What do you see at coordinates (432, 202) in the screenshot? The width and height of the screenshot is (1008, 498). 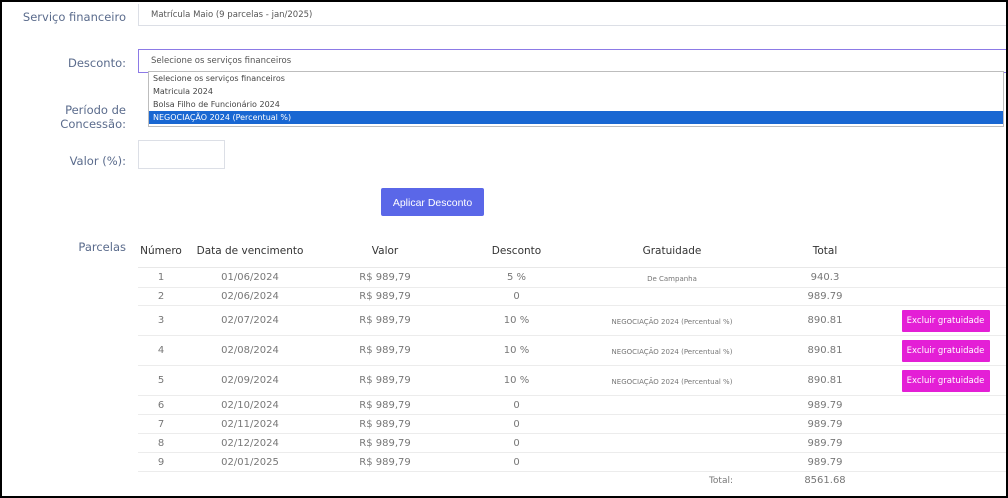 I see `aplicar-desconto-button: Aplicar Desconto` at bounding box center [432, 202].